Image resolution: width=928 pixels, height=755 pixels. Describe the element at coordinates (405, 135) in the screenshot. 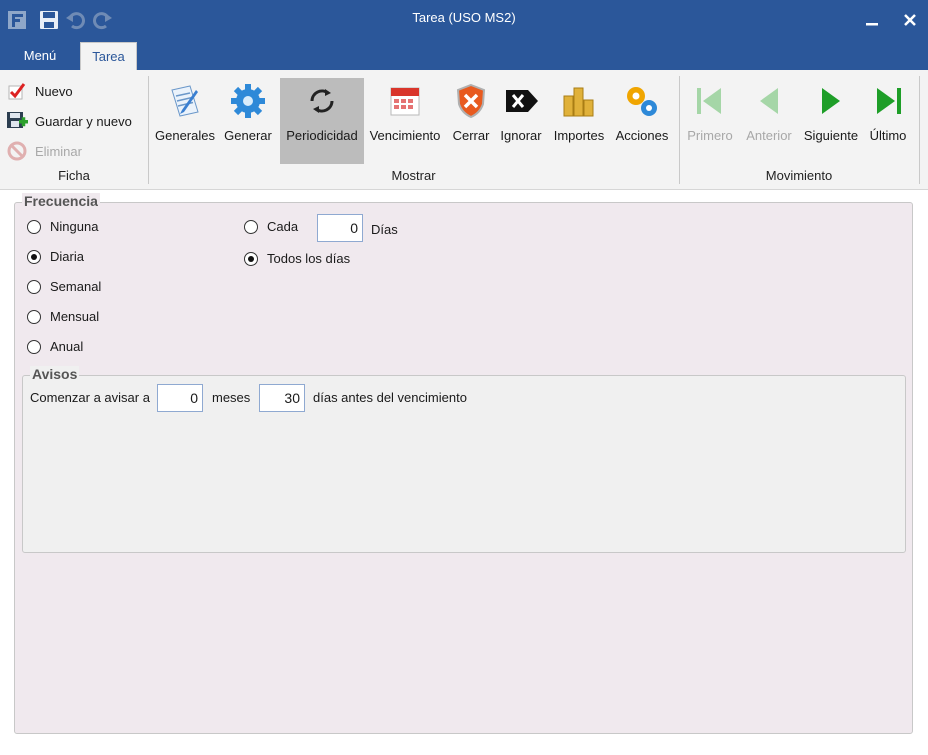

I see `vencimiento-label: Vencimiento` at that location.